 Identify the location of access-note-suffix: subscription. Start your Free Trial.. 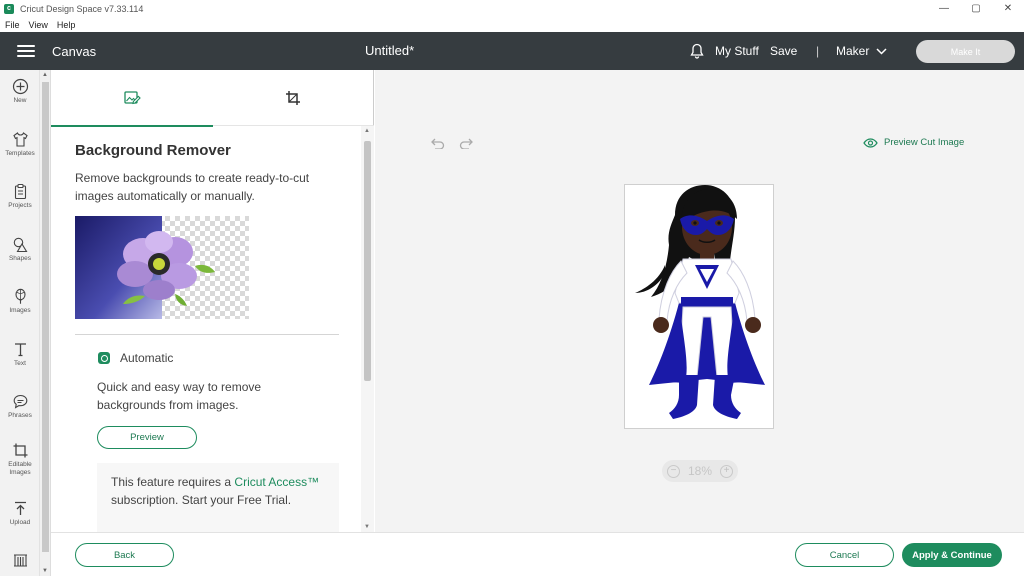
(201, 500).